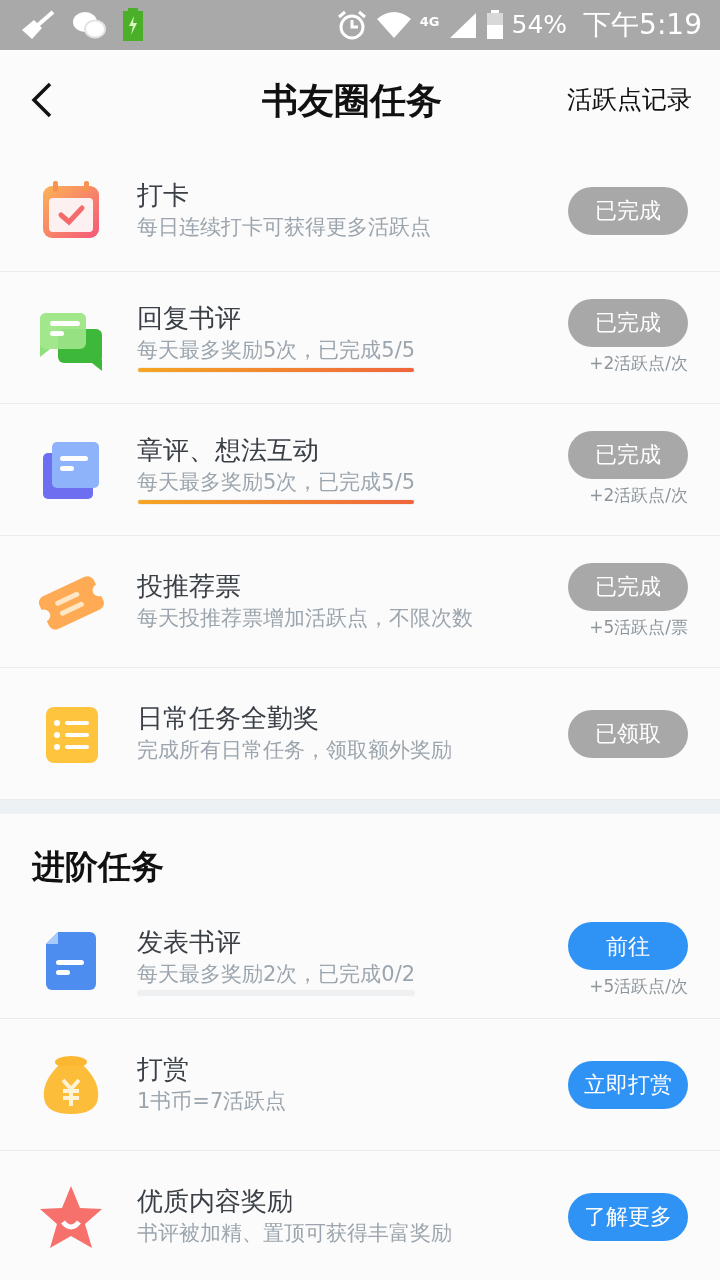 This screenshot has width=720, height=1280. What do you see at coordinates (628, 1216) in the screenshot?
I see `action-button: 了解更多` at bounding box center [628, 1216].